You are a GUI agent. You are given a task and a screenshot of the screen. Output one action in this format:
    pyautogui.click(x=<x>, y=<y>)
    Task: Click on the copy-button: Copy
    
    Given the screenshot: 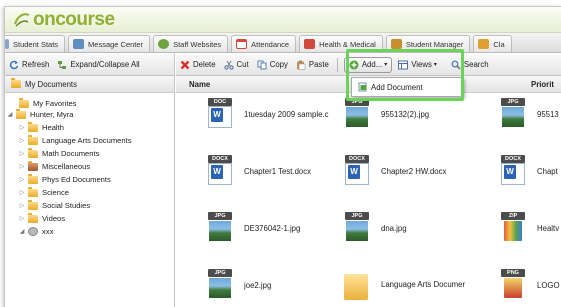 What is the action you would take?
    pyautogui.click(x=272, y=65)
    